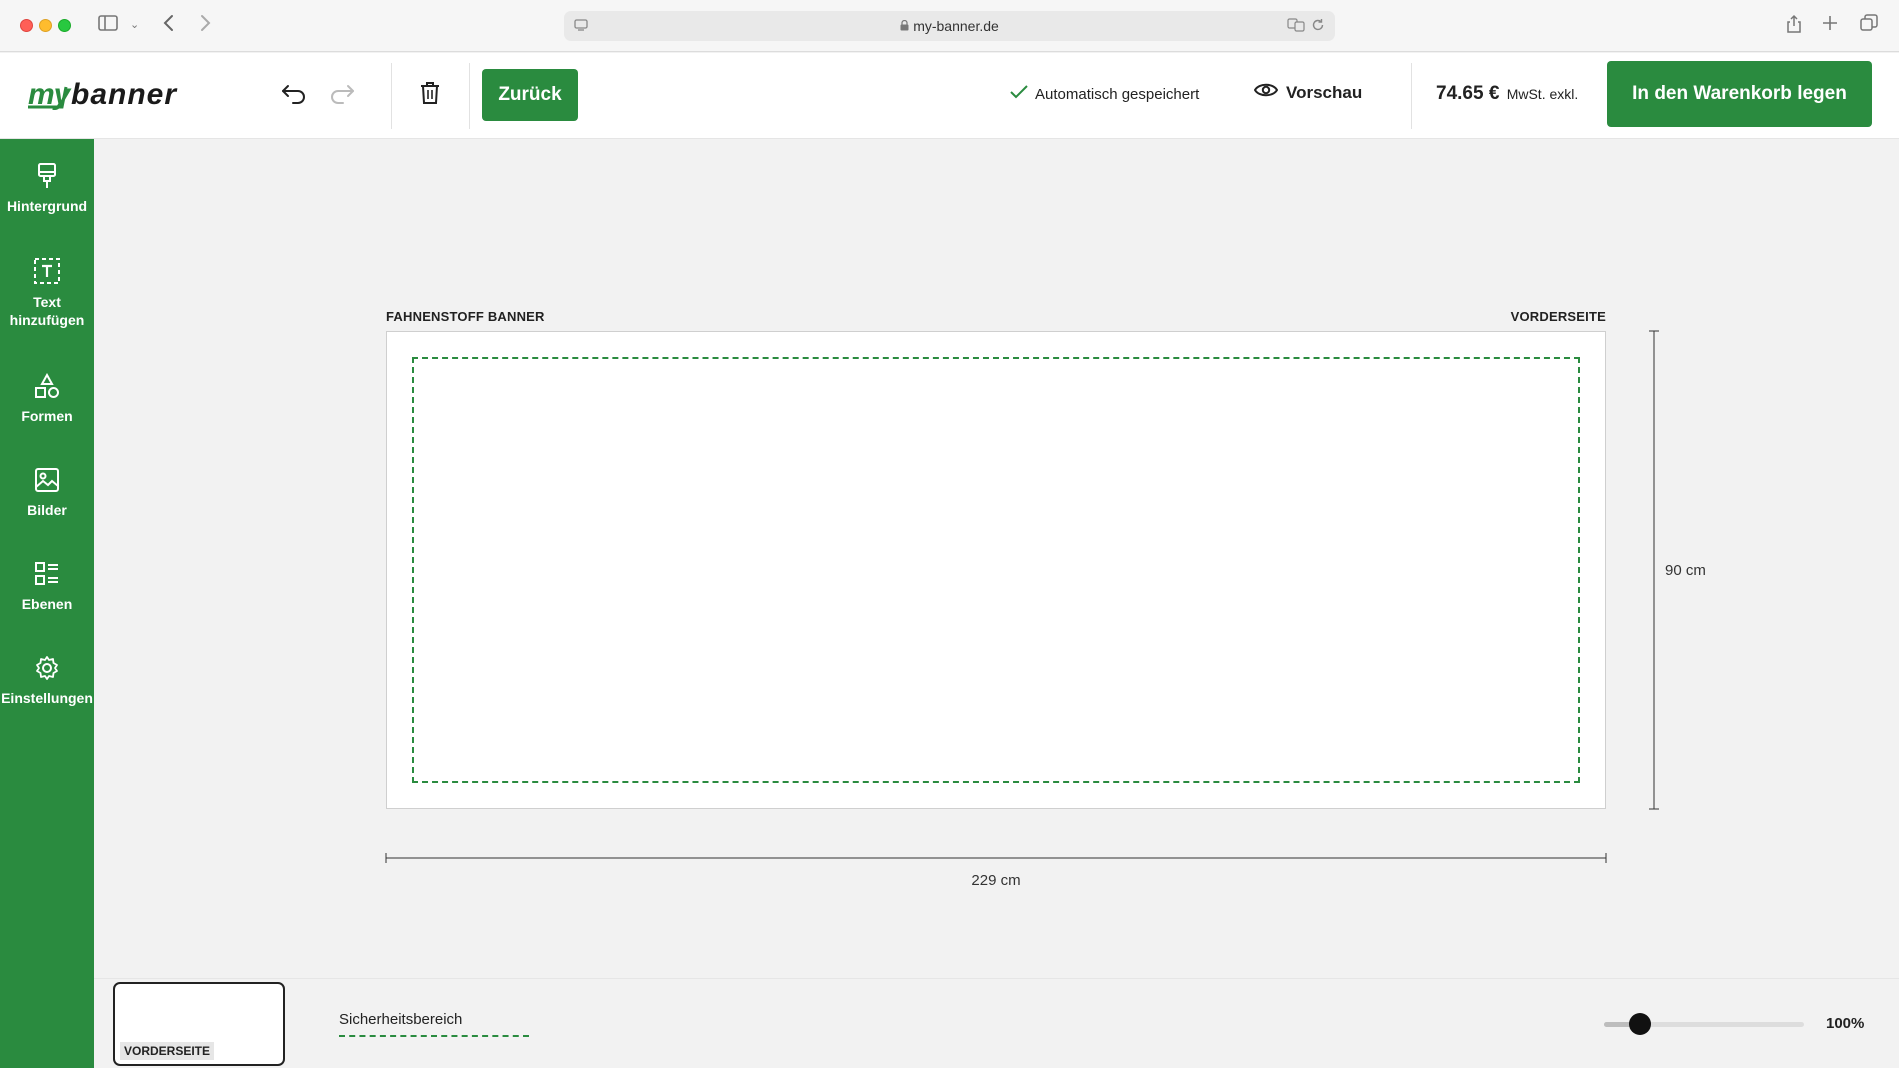  I want to click on reload-icon, so click(1318, 27).